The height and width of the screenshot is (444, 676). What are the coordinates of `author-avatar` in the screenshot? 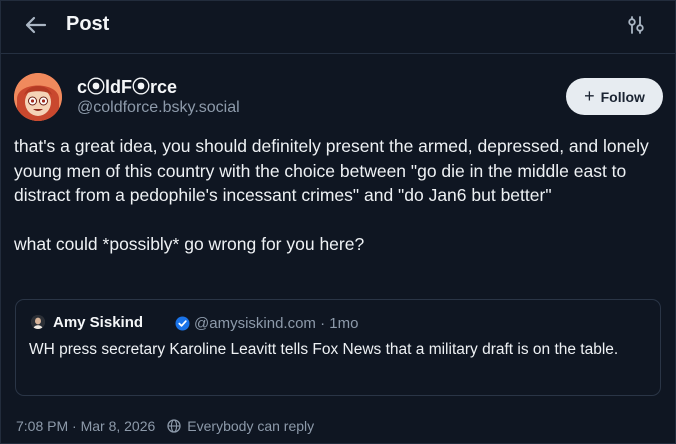 It's located at (38, 97).